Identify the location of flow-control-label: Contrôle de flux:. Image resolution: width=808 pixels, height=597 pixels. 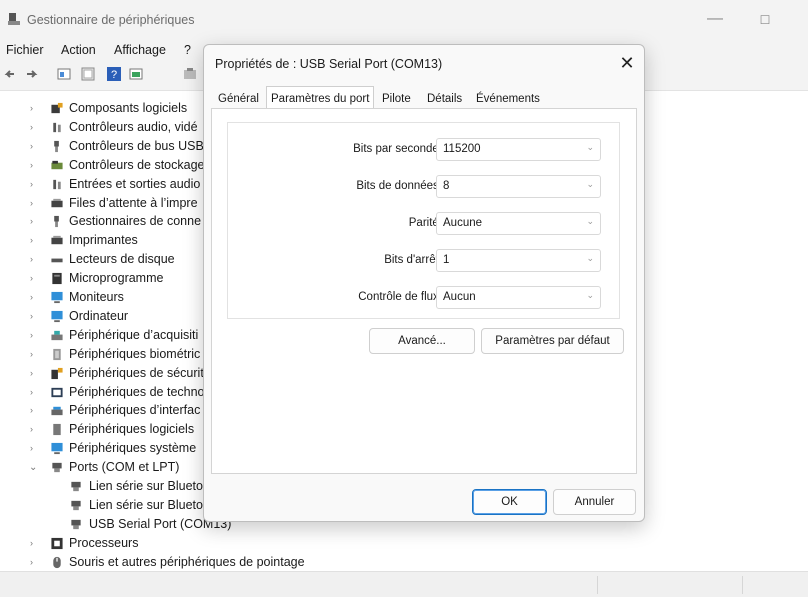
(400, 297).